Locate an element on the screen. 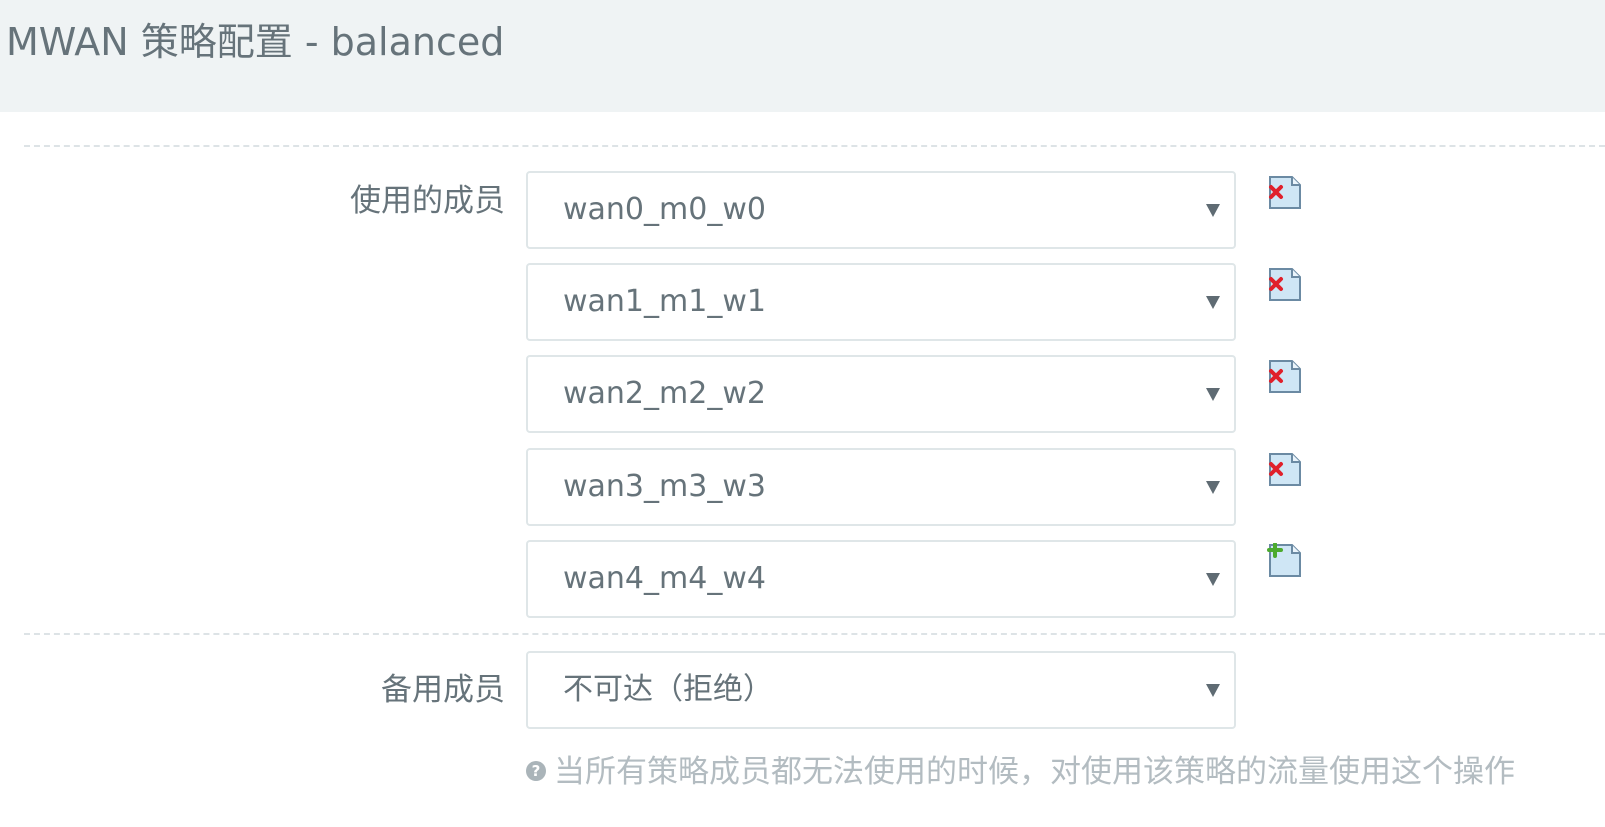 The image size is (1605, 827). add-icon is located at coordinates (1284, 559).